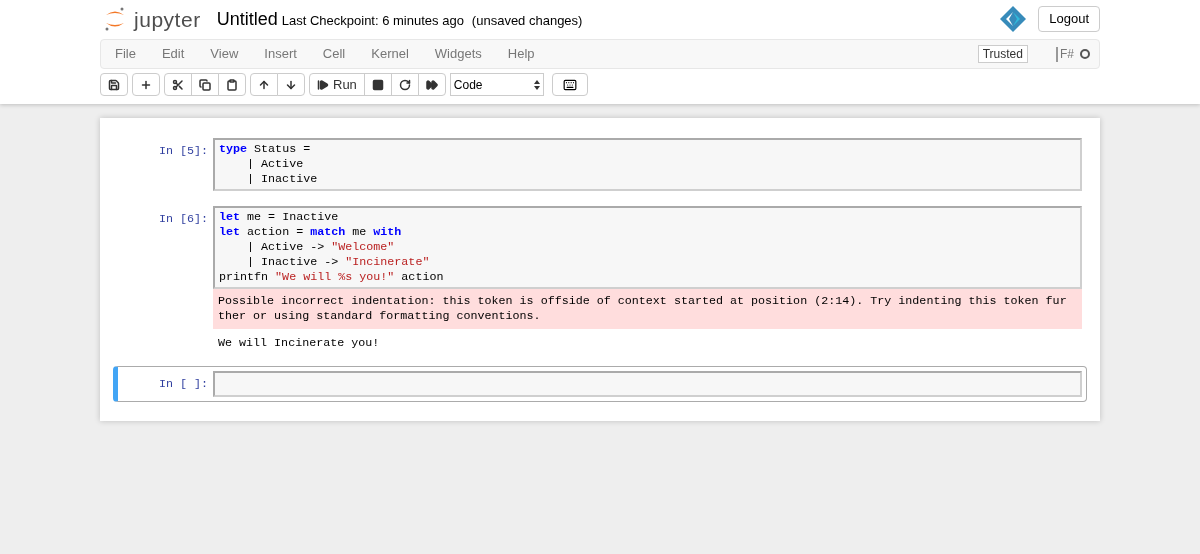 This screenshot has width=1200, height=554. Describe the element at coordinates (372, 21) in the screenshot. I see `checkpoint-status: Last Checkpoint: 6 minutes ago` at that location.